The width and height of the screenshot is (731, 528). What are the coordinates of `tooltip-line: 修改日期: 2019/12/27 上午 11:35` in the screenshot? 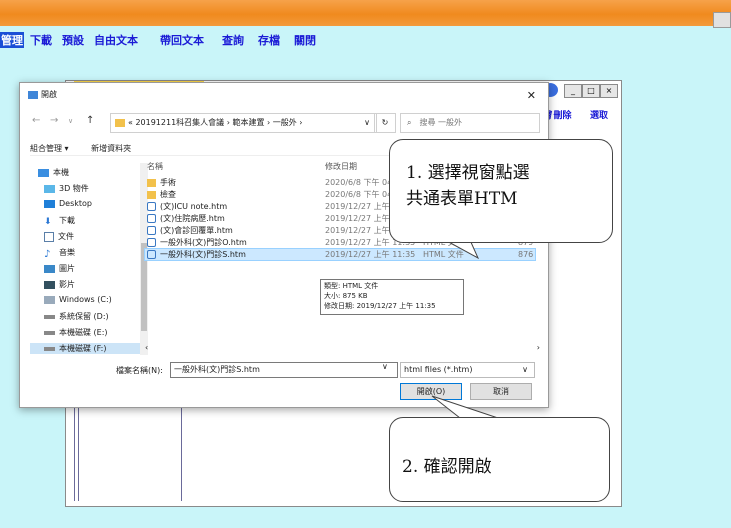 It's located at (380, 306).